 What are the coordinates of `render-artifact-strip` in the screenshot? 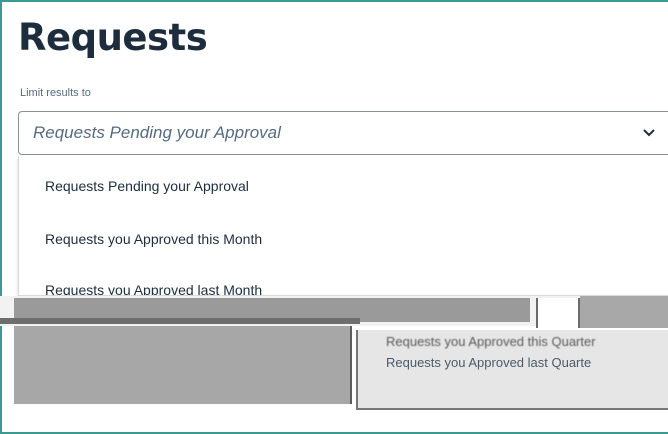 It's located at (180, 321).